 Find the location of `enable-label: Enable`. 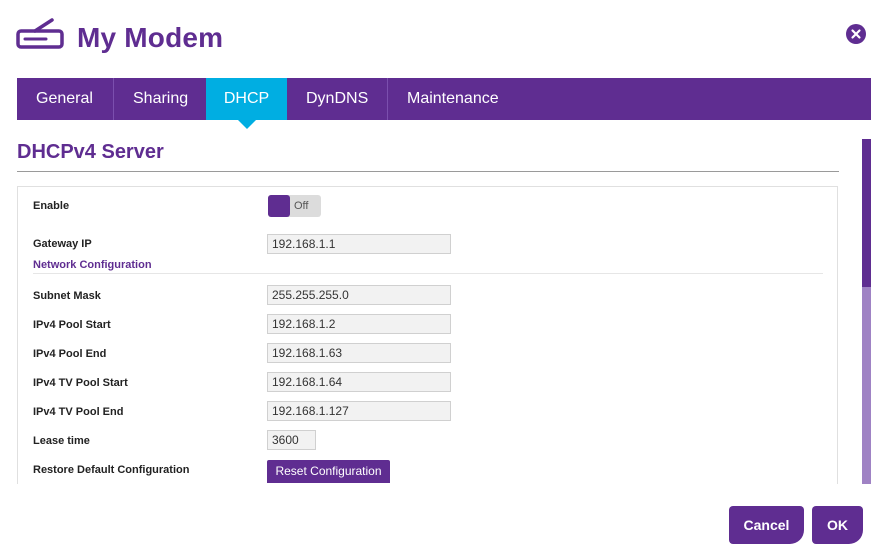

enable-label: Enable is located at coordinates (51, 206).